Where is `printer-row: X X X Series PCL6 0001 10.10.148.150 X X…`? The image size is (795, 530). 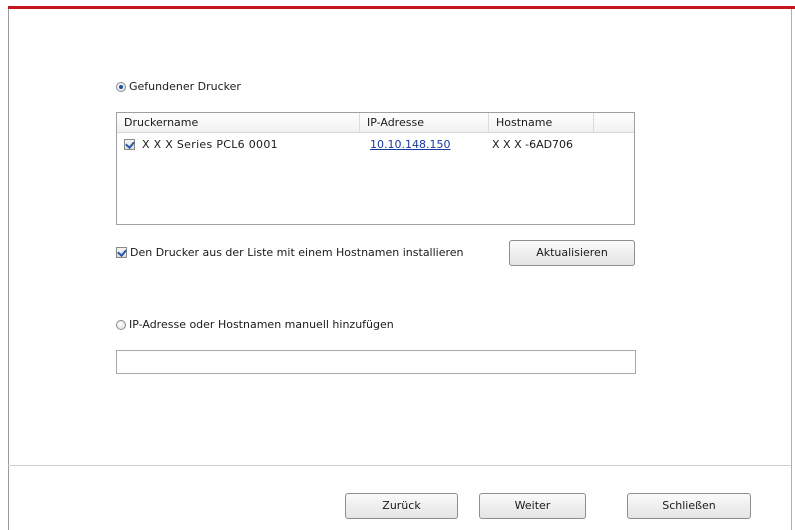 printer-row: X X X Series PCL6 0001 10.10.148.150 X X… is located at coordinates (375, 146).